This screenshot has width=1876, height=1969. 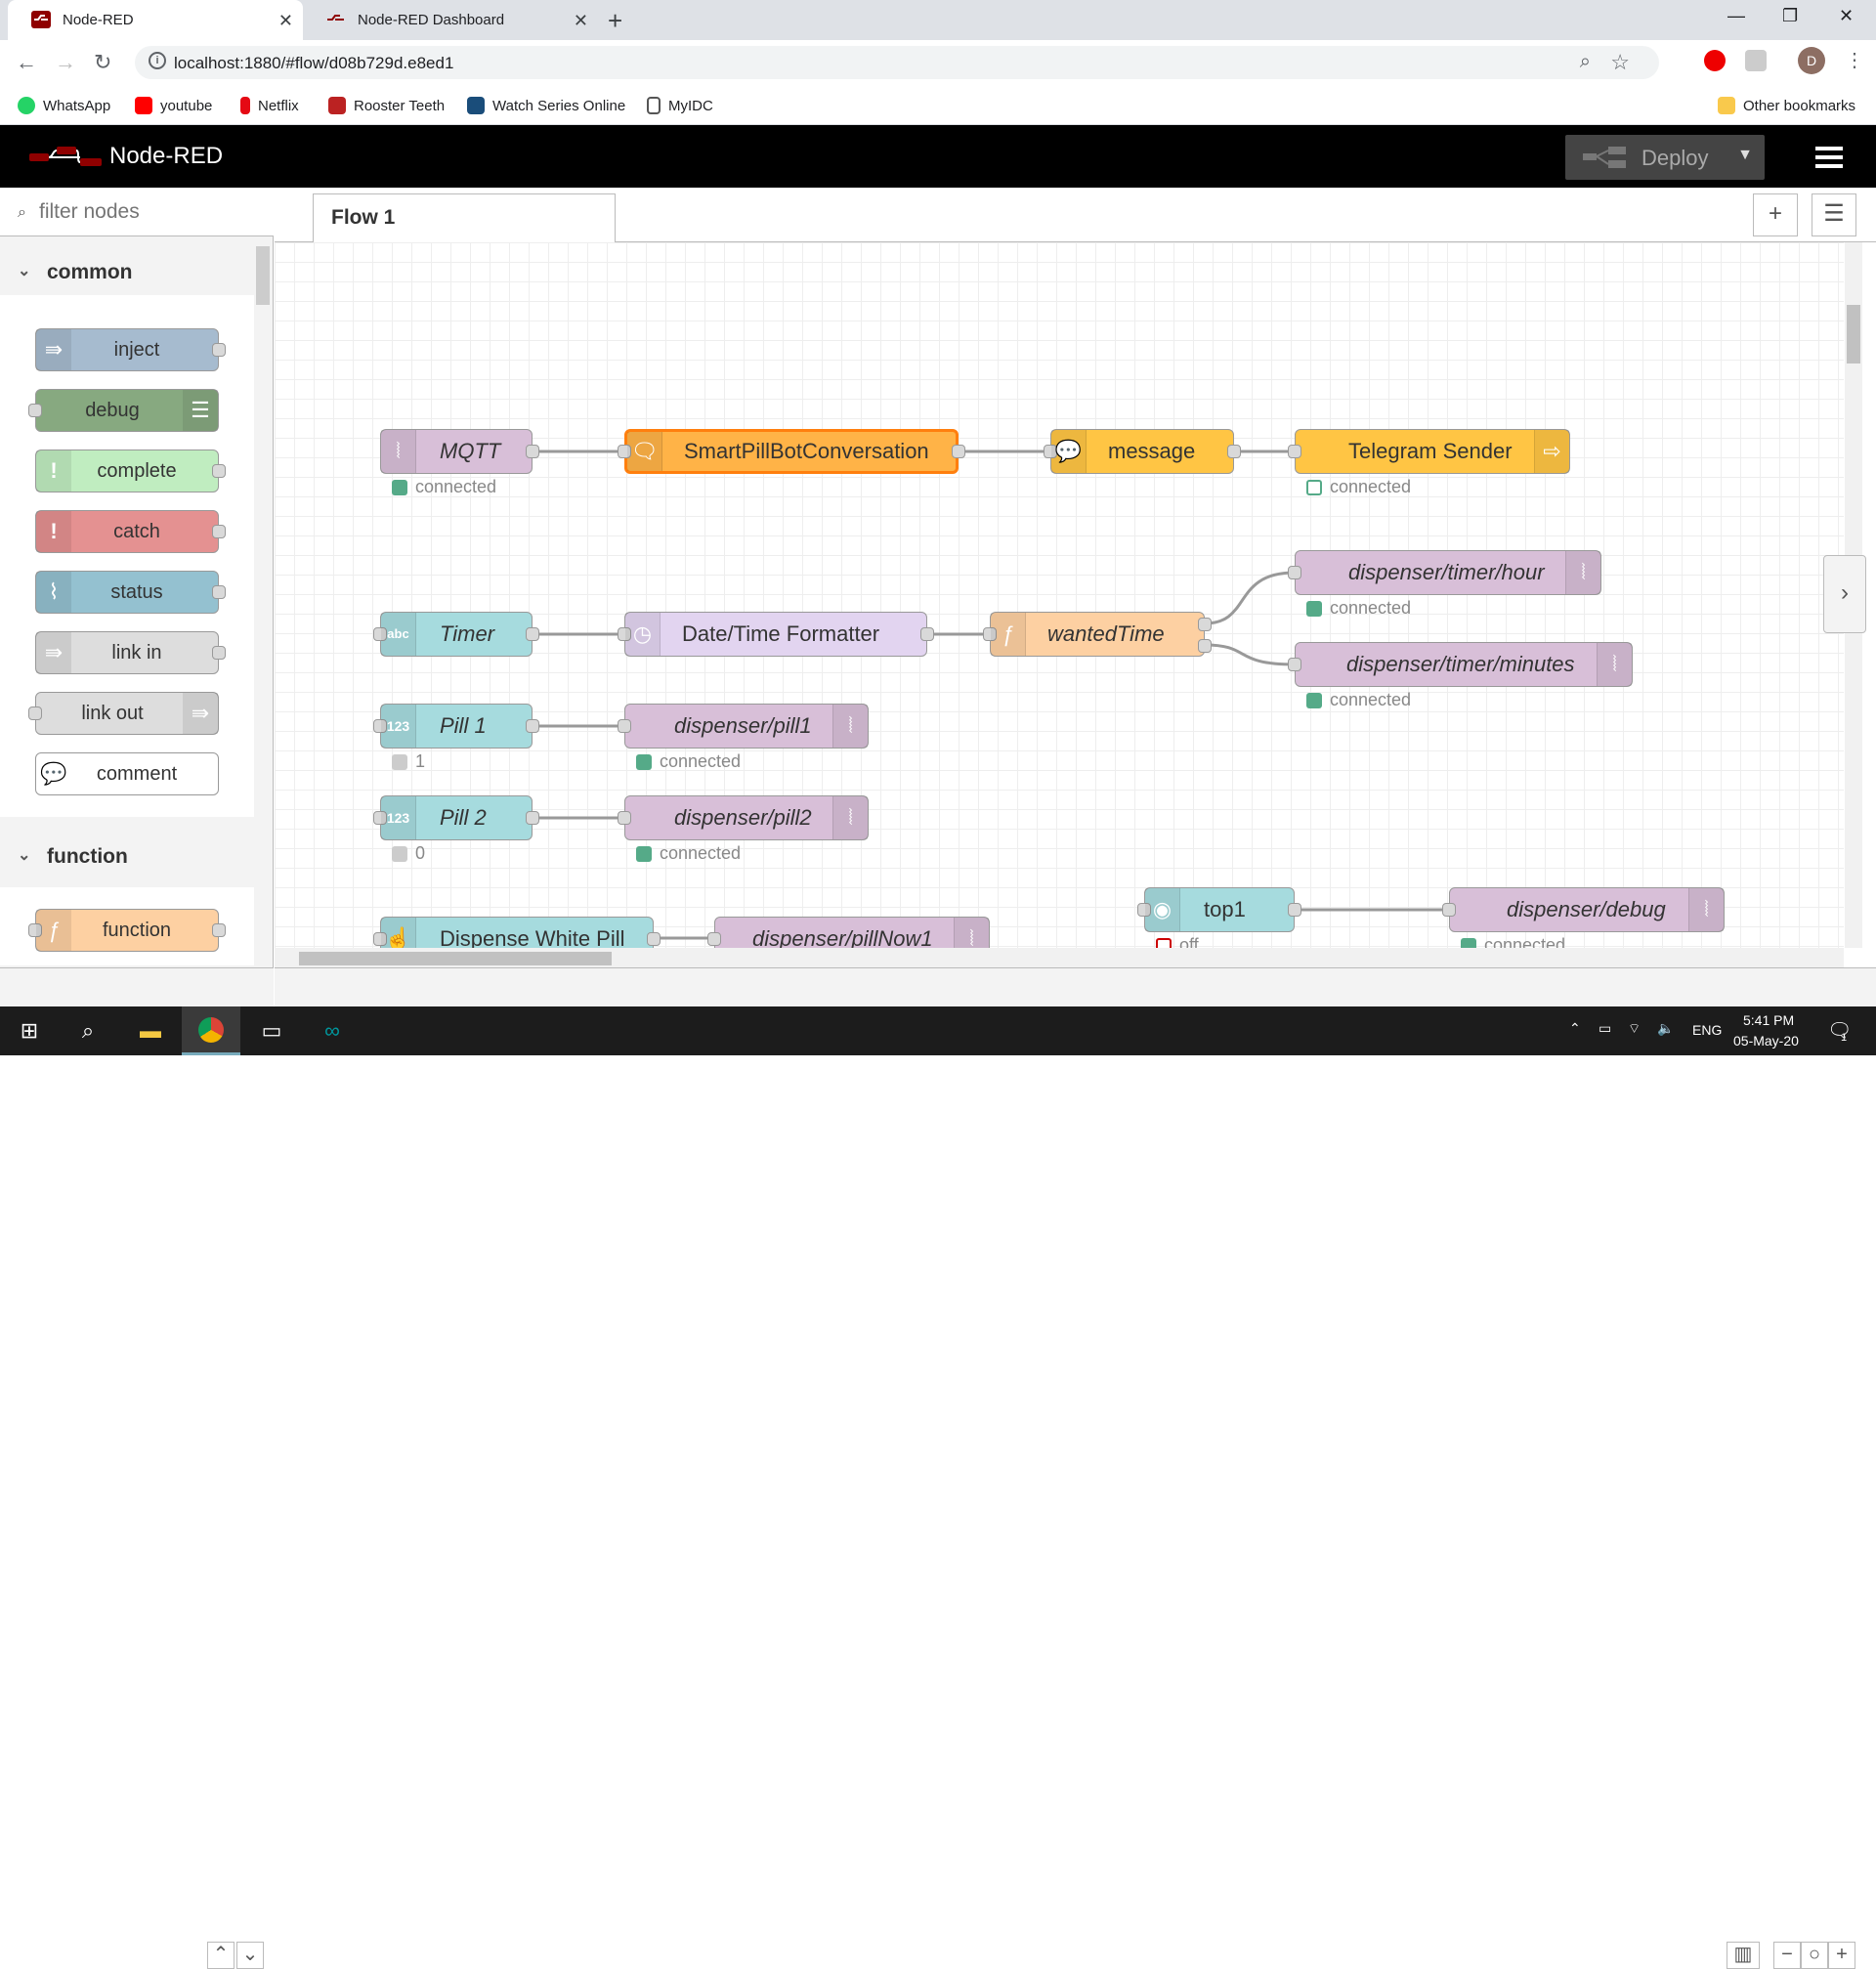 What do you see at coordinates (1736, 16) in the screenshot?
I see `minimize-icon: —` at bounding box center [1736, 16].